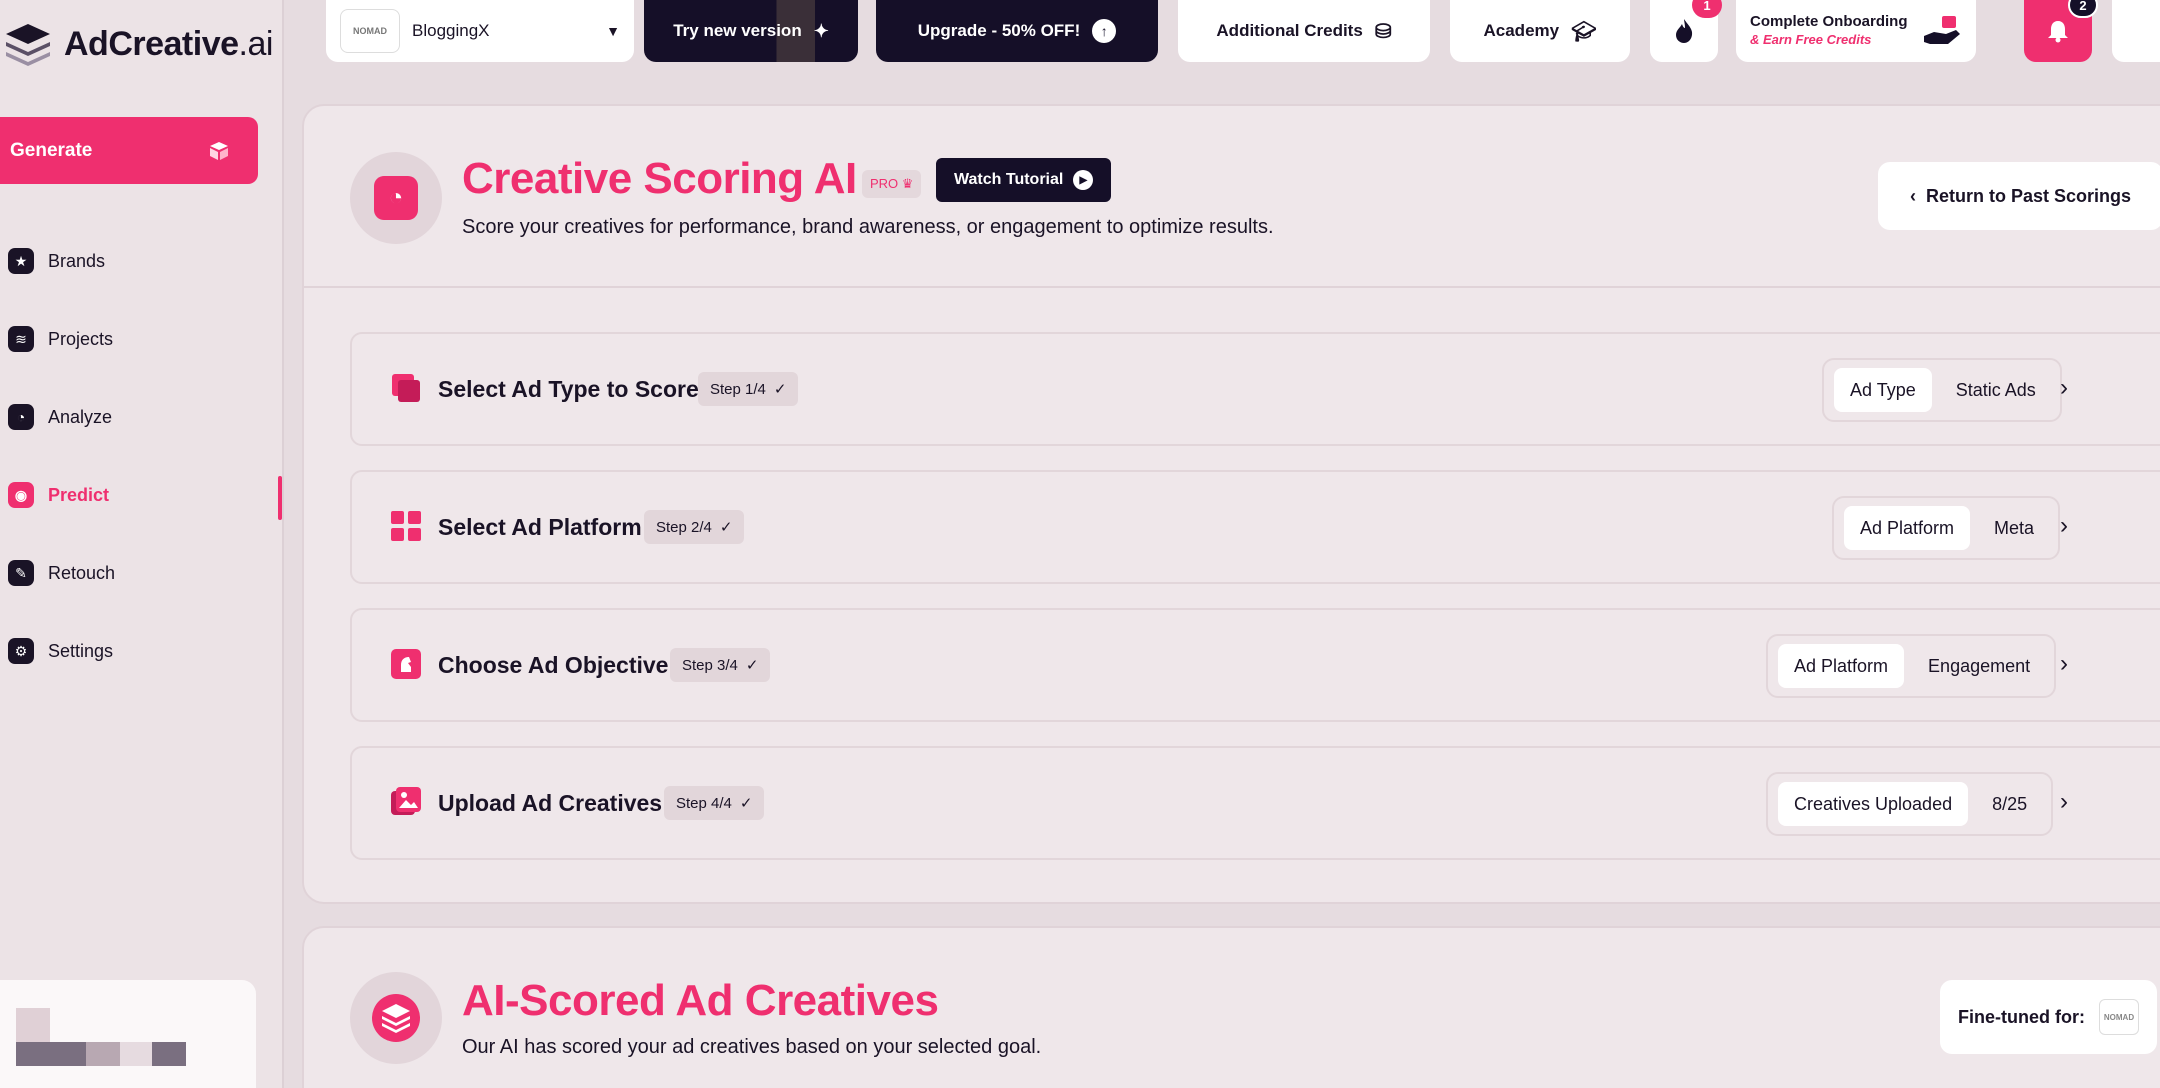 Image resolution: width=2160 pixels, height=1088 pixels. I want to click on summary-value: Engagement, so click(1979, 665).